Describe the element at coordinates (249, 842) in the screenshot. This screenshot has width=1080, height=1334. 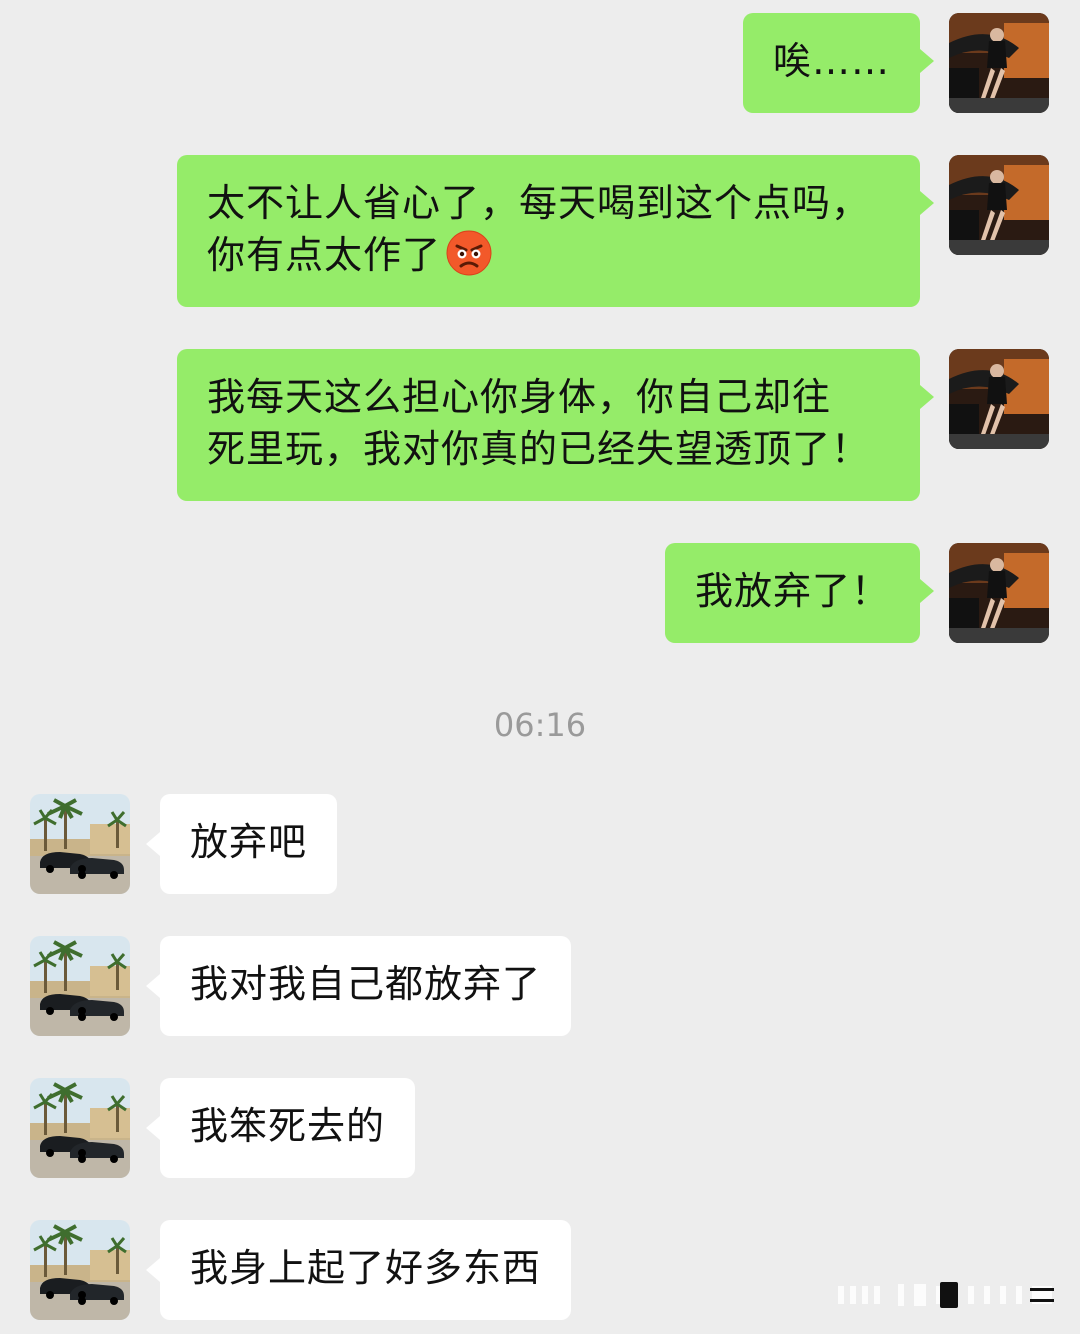
I see `message-text: 放弃吧` at that location.